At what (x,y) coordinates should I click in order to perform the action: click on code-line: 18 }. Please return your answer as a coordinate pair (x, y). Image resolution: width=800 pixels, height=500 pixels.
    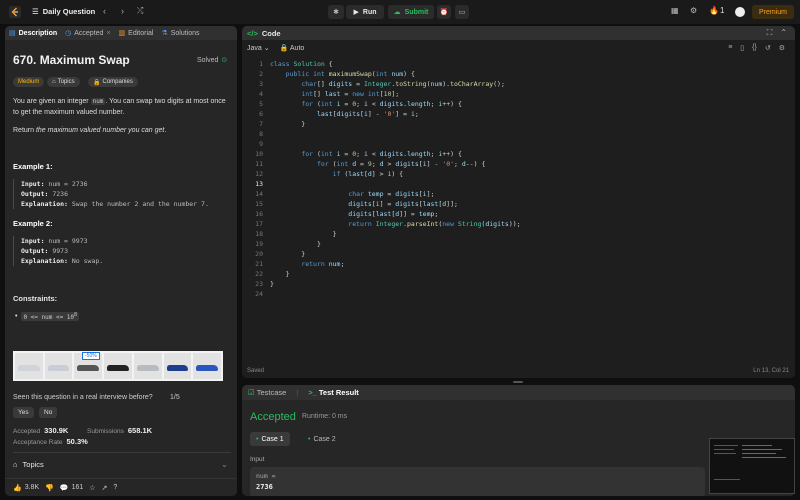
    Looking at the image, I should click on (518, 234).